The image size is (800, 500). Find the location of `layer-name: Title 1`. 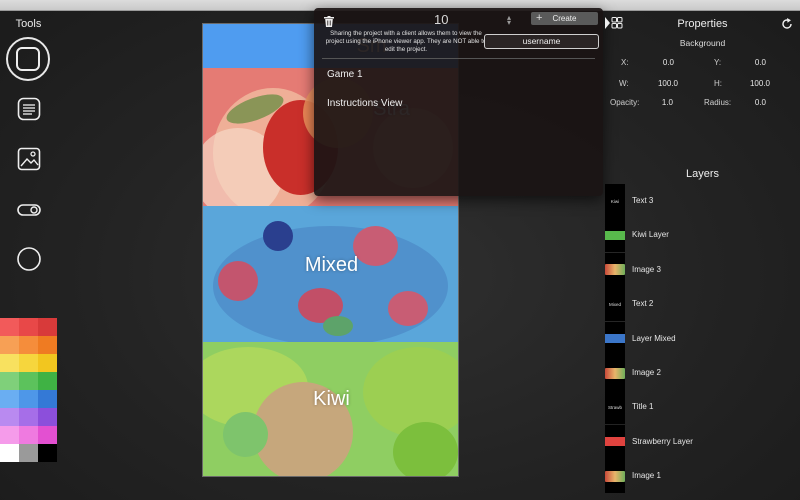

layer-name: Title 1 is located at coordinates (643, 407).